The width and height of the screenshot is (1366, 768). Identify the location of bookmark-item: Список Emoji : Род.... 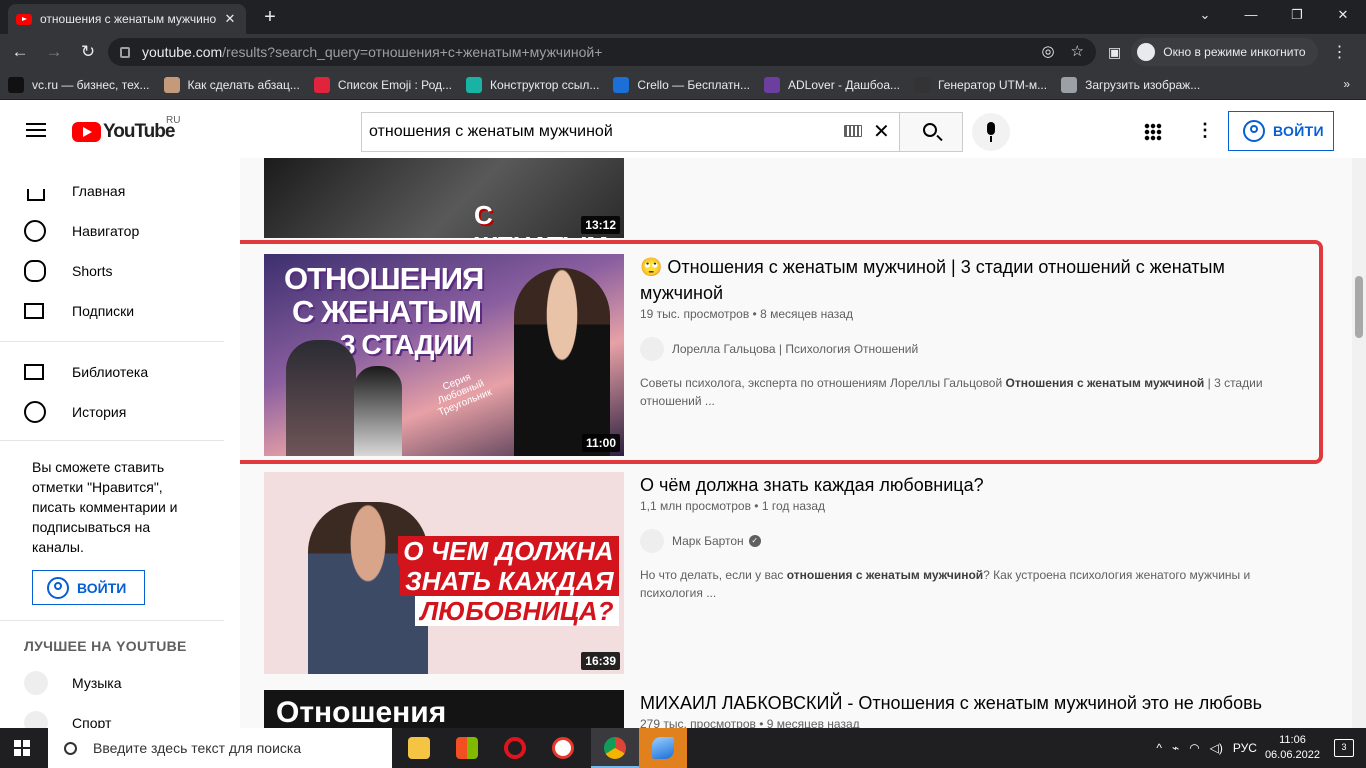
(382, 84).